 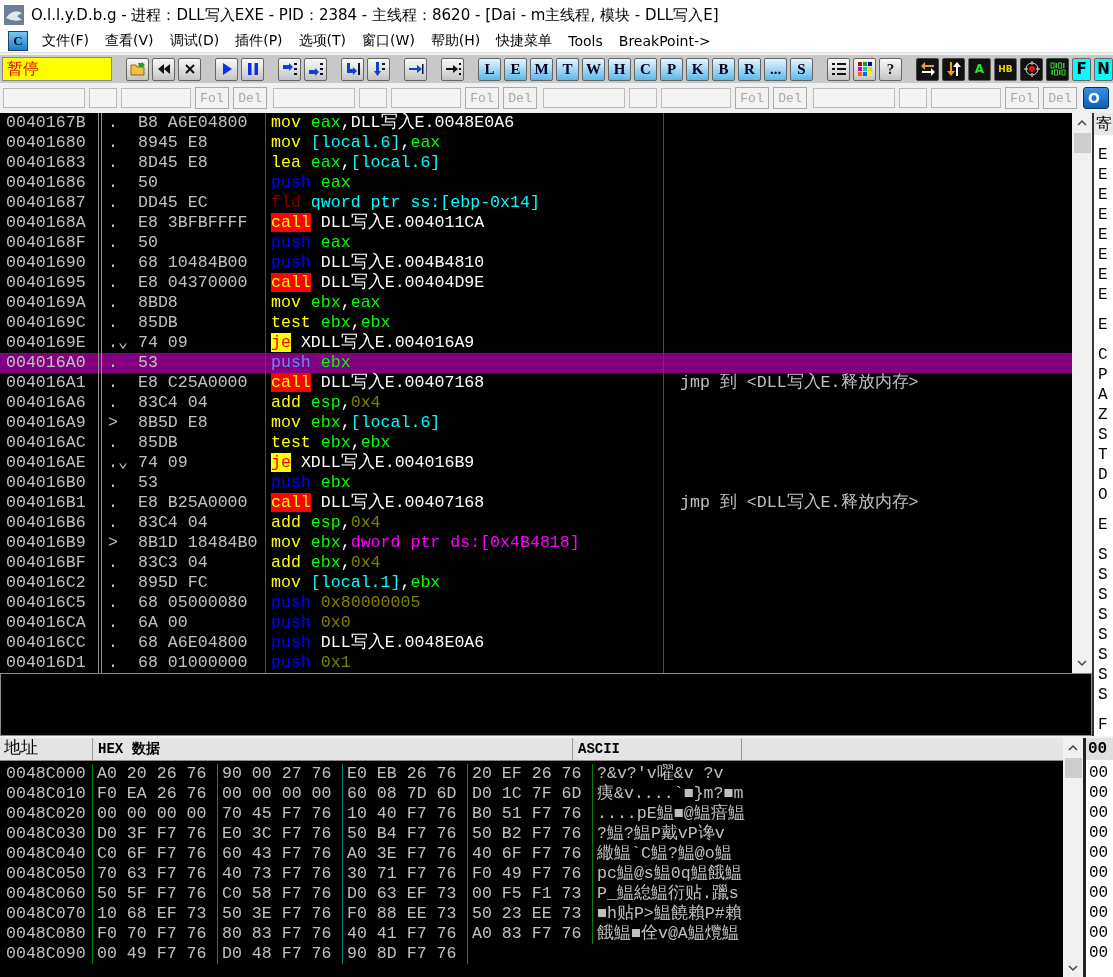 I want to click on menu-item: 快捷菜单, so click(x=524, y=41).